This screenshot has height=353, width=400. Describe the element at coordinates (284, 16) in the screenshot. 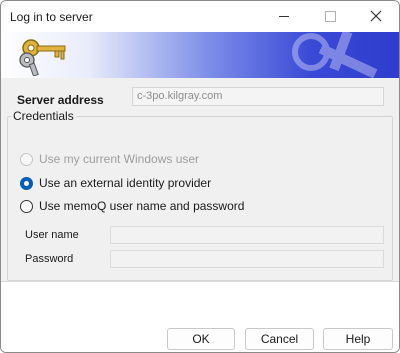

I see `minimize-button` at that location.